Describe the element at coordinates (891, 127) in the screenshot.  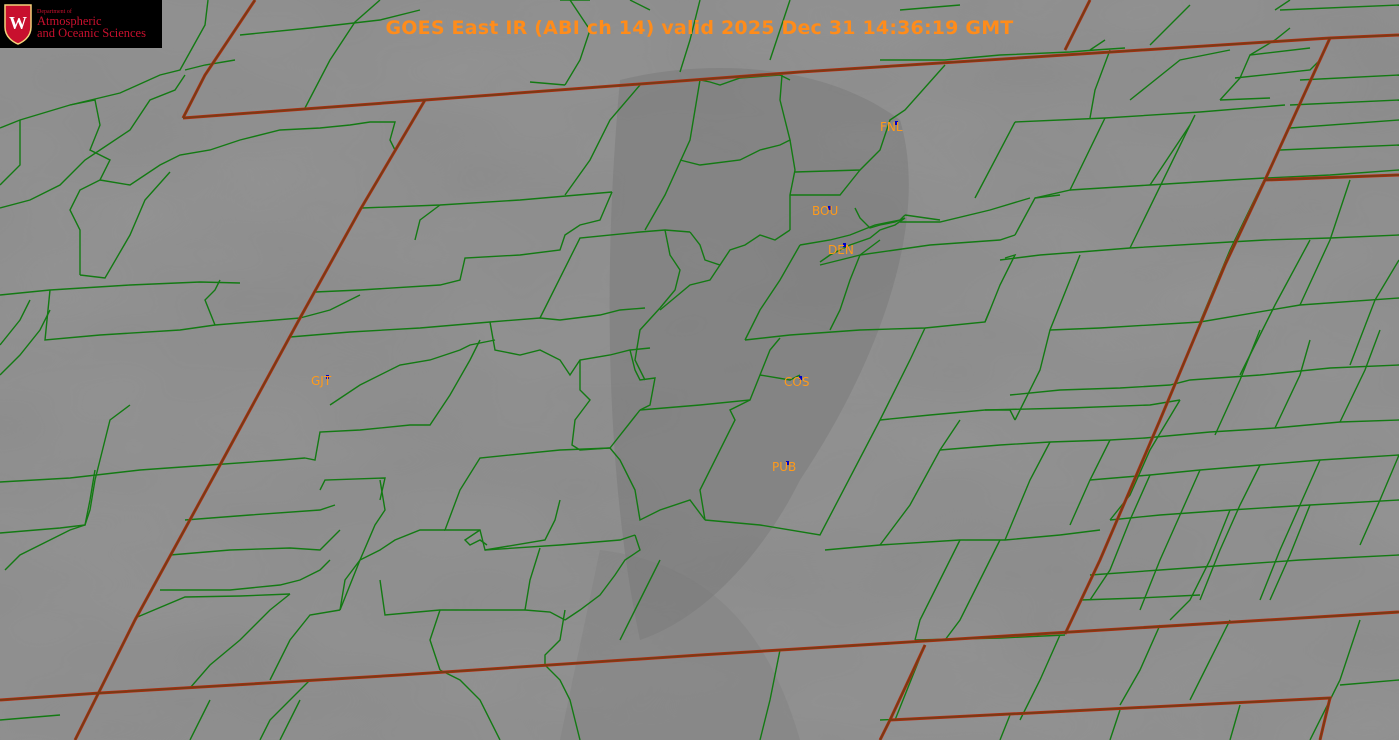
I see `station-label-fnl: FNL` at that location.